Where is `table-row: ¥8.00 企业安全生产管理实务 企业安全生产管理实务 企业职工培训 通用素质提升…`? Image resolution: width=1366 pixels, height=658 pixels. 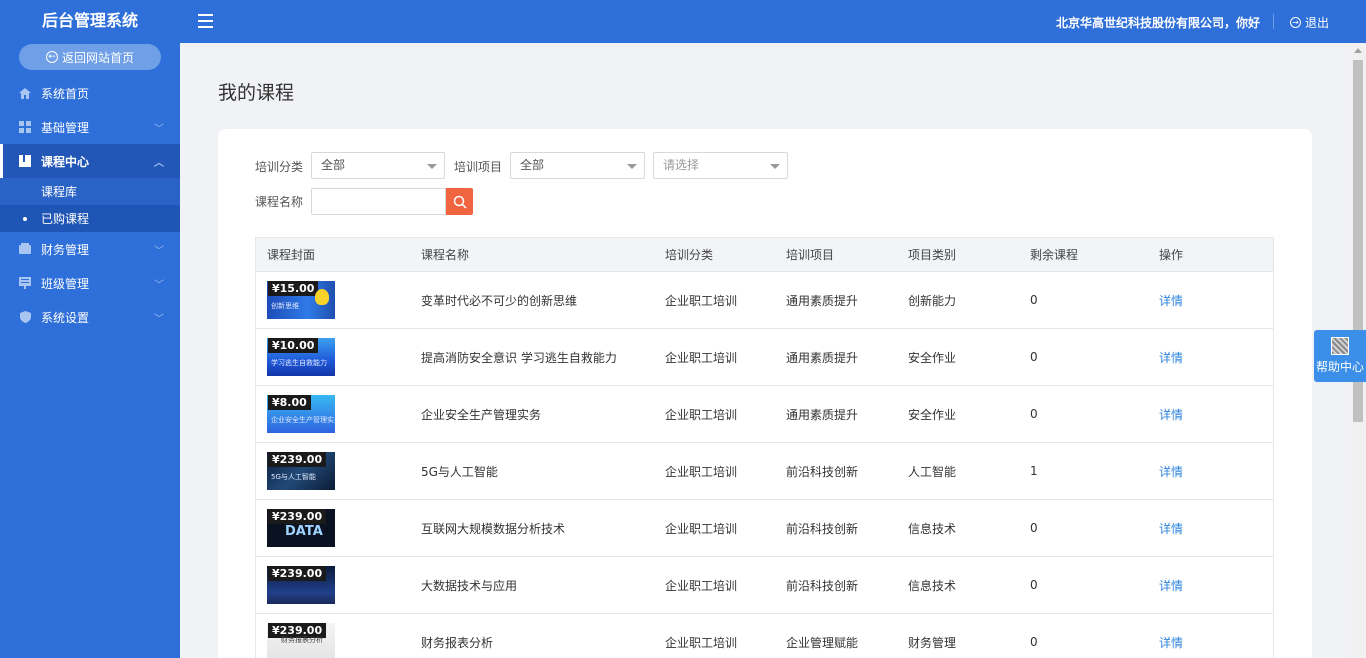 table-row: ¥8.00 企业安全生产管理实务 企业安全生产管理实务 企业职工培训 通用素质提升… is located at coordinates (764, 414).